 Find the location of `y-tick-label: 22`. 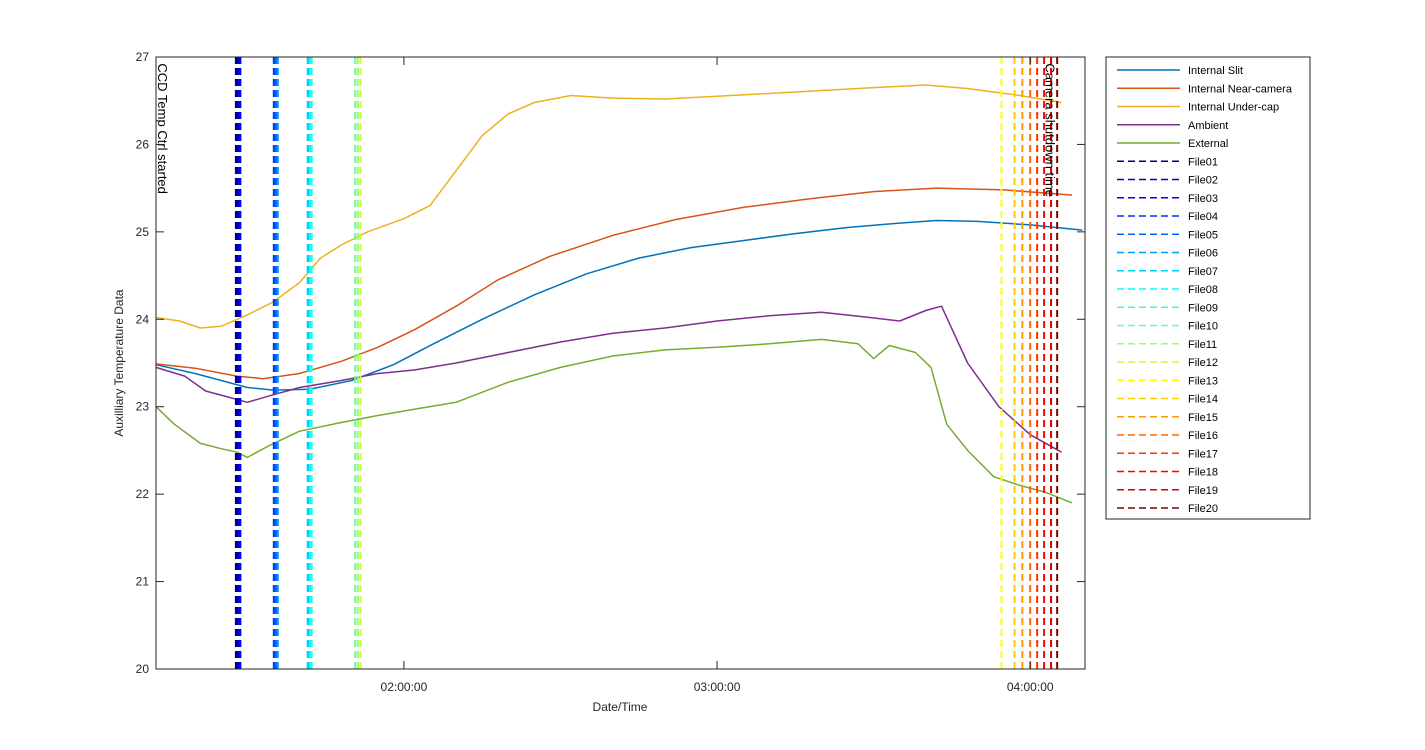

y-tick-label: 22 is located at coordinates (143, 494).